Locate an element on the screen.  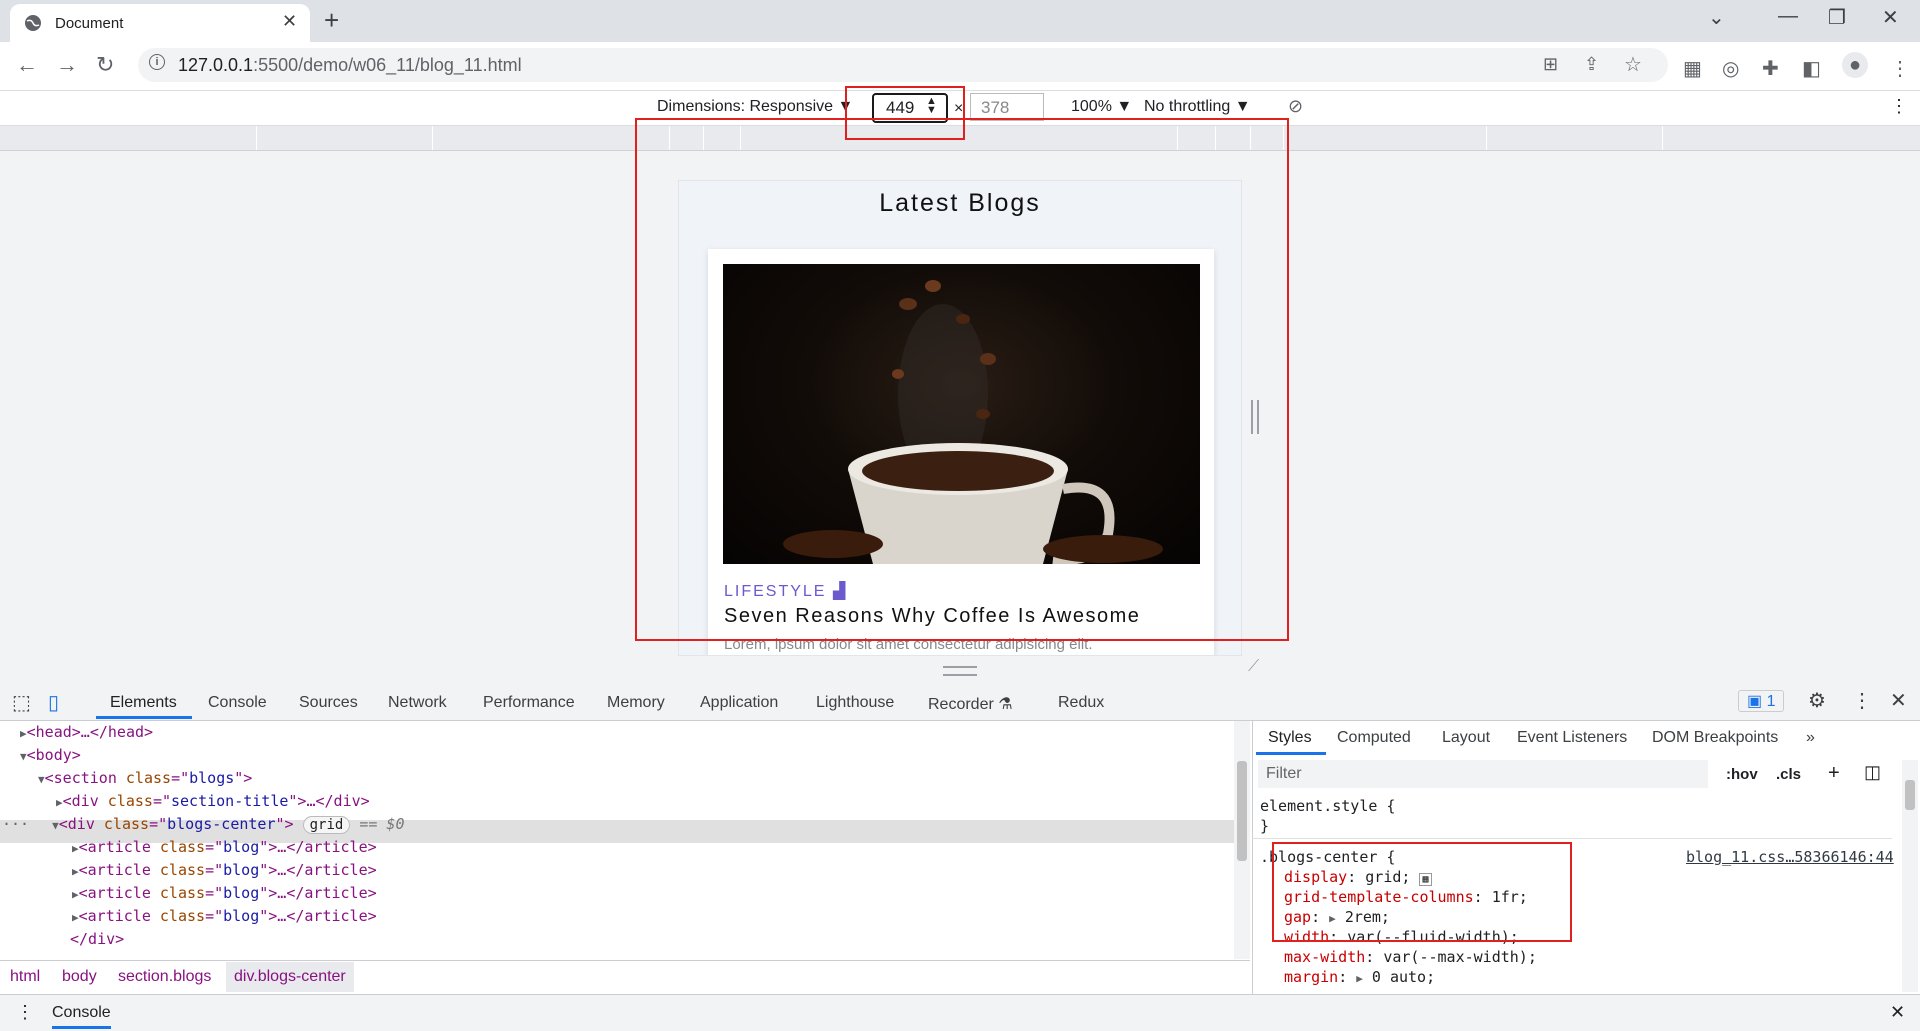
browser-tab: Document ✕ is located at coordinates (160, 23).